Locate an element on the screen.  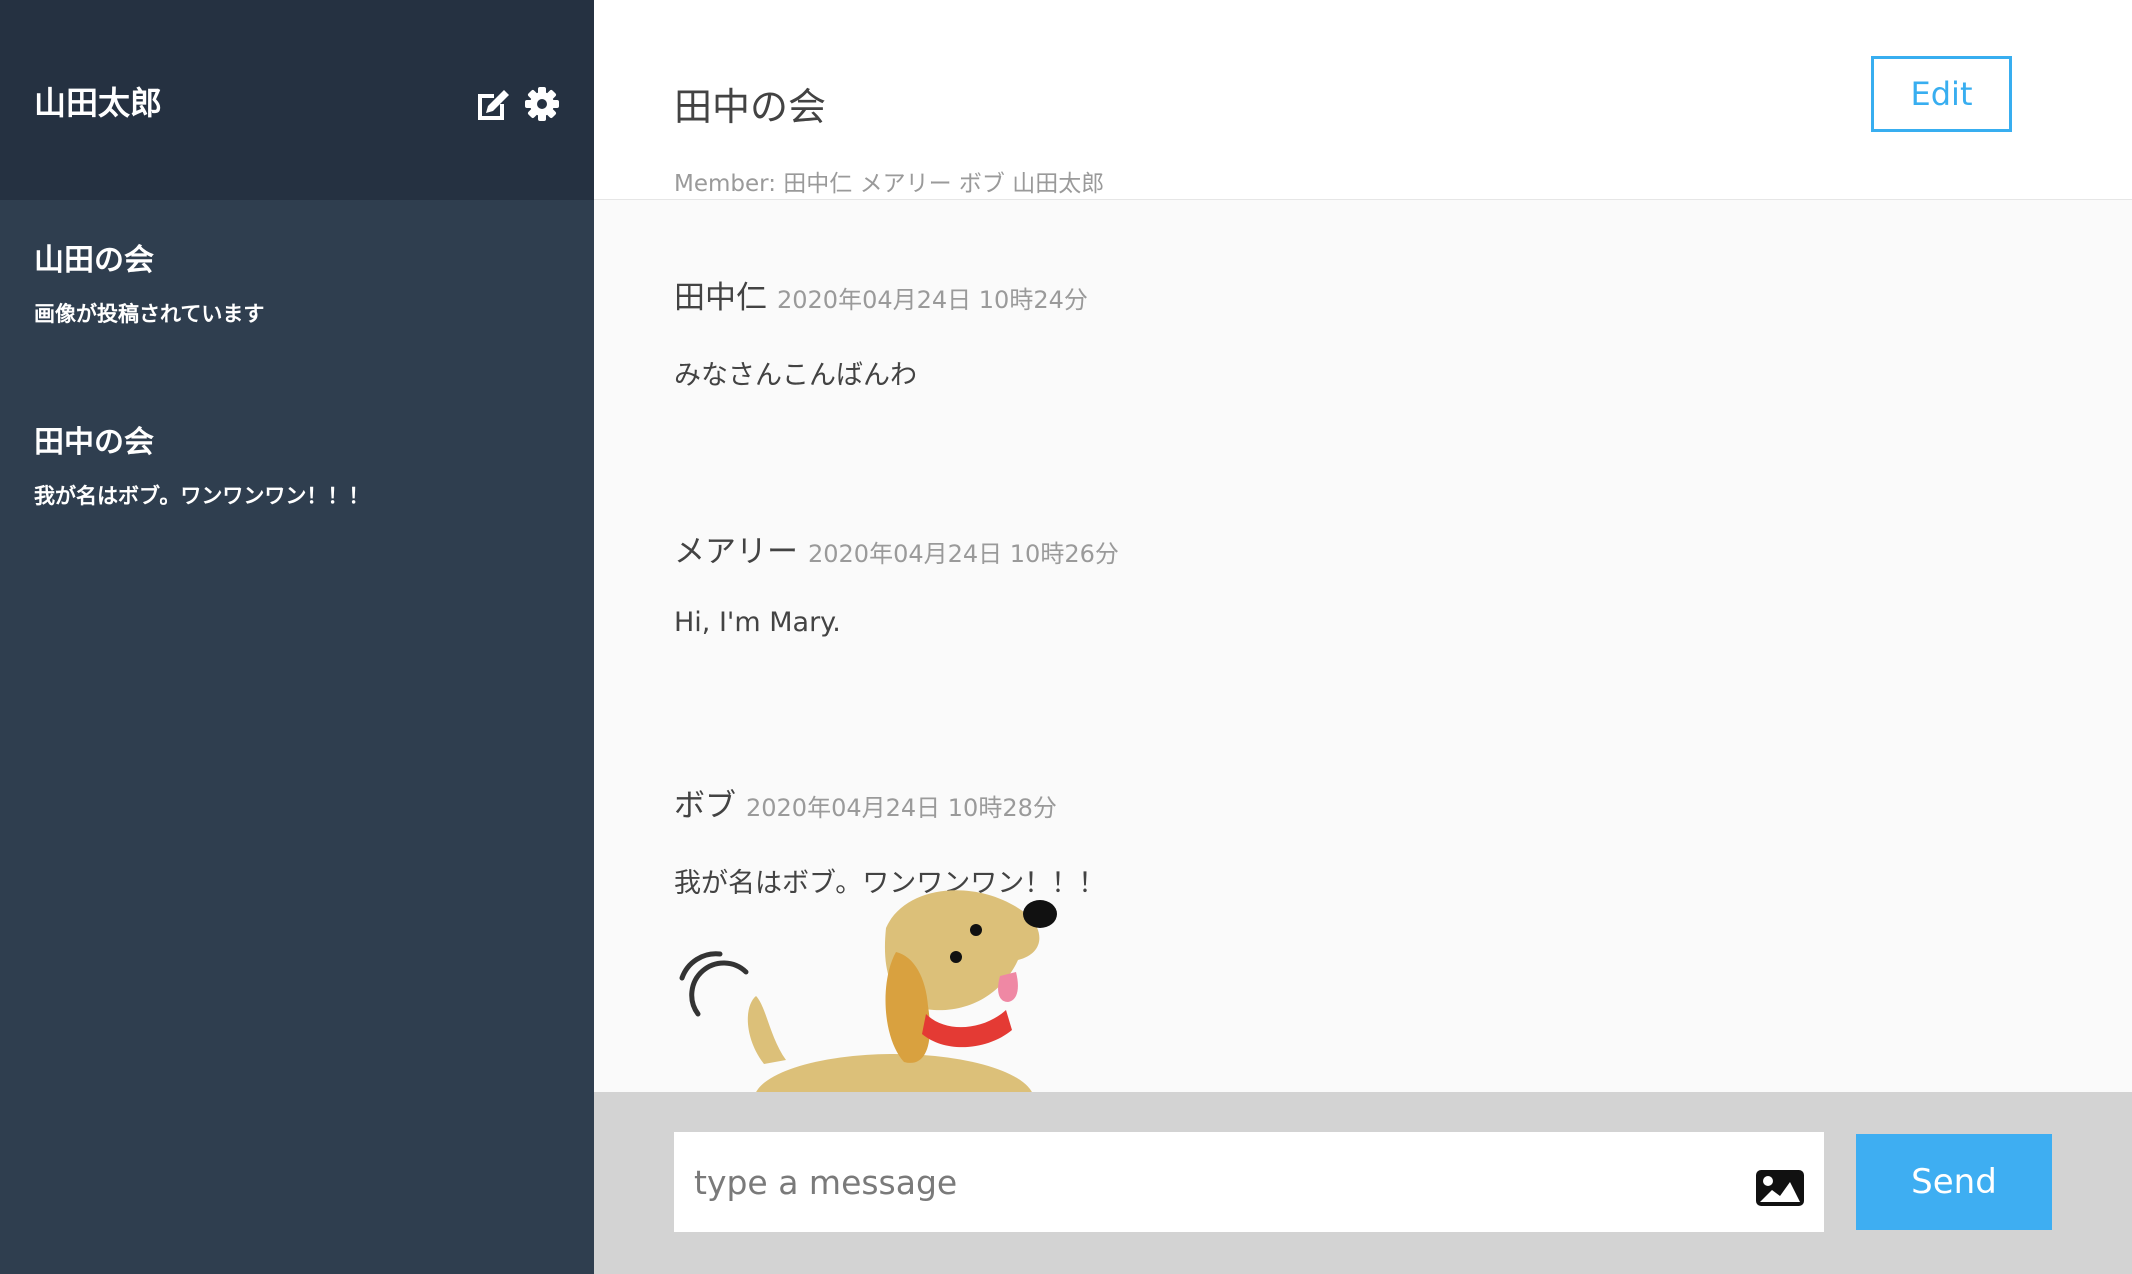
message-user: メアリー is located at coordinates (736, 552).